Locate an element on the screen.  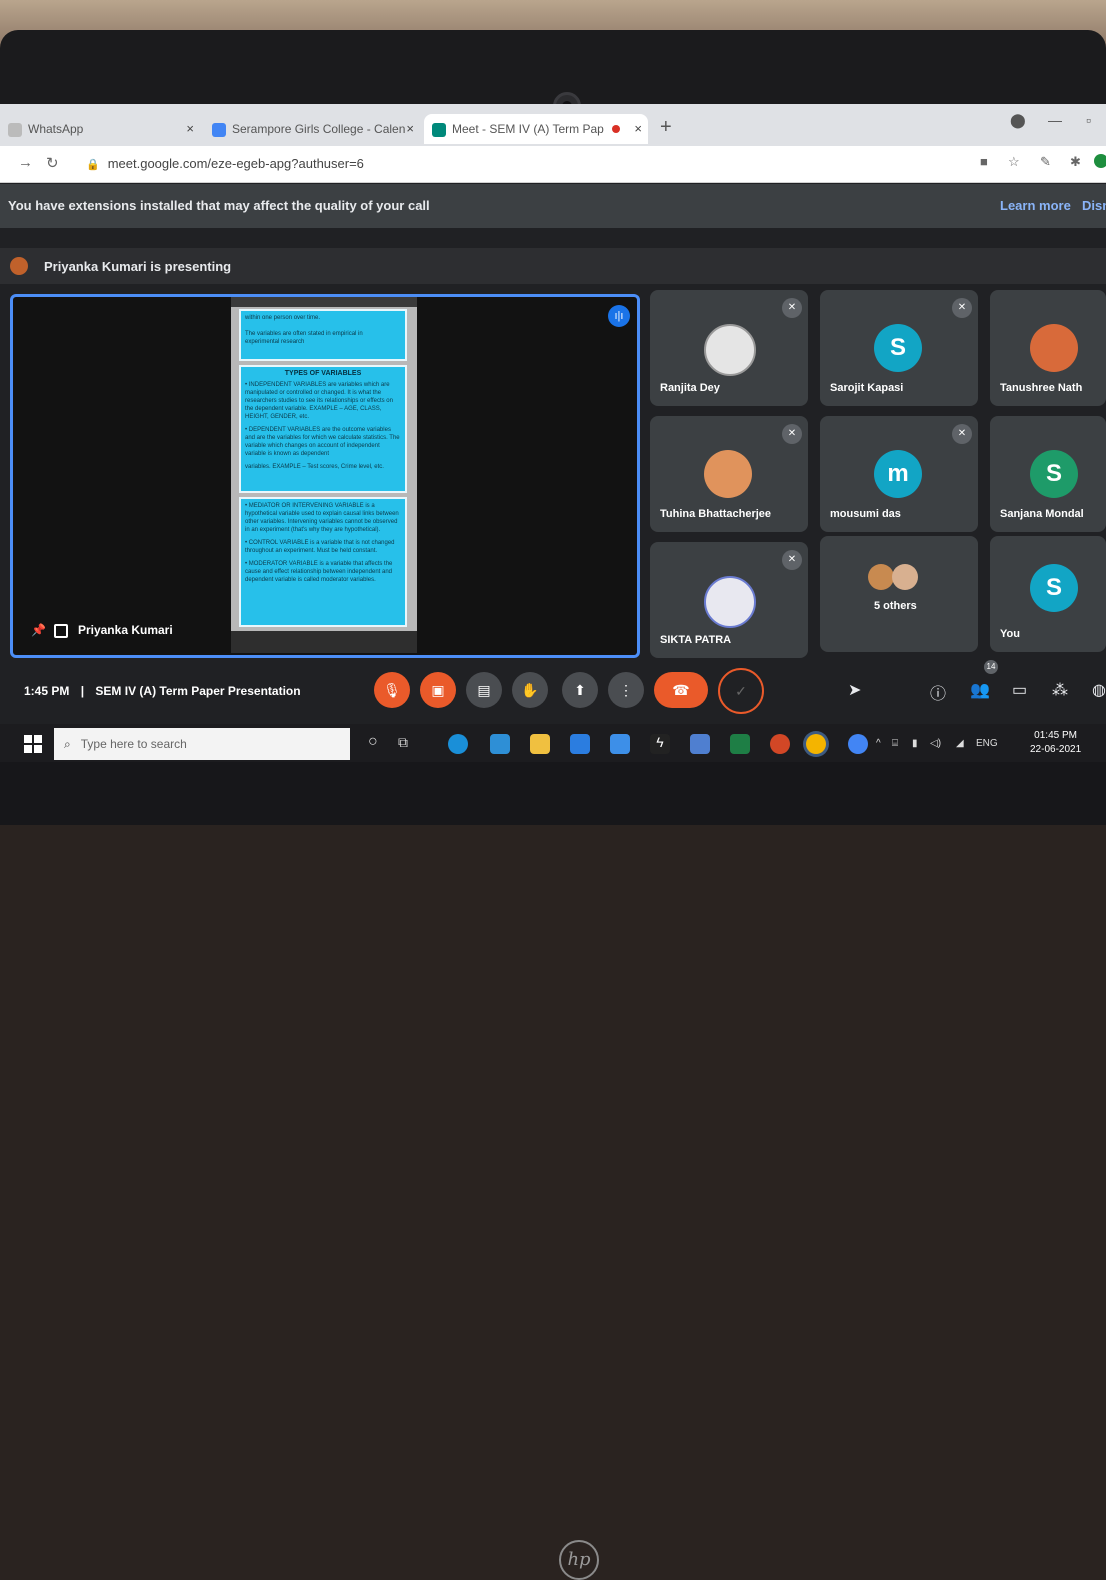
end-call-icon: ☎ is located at coordinates (681, 690).